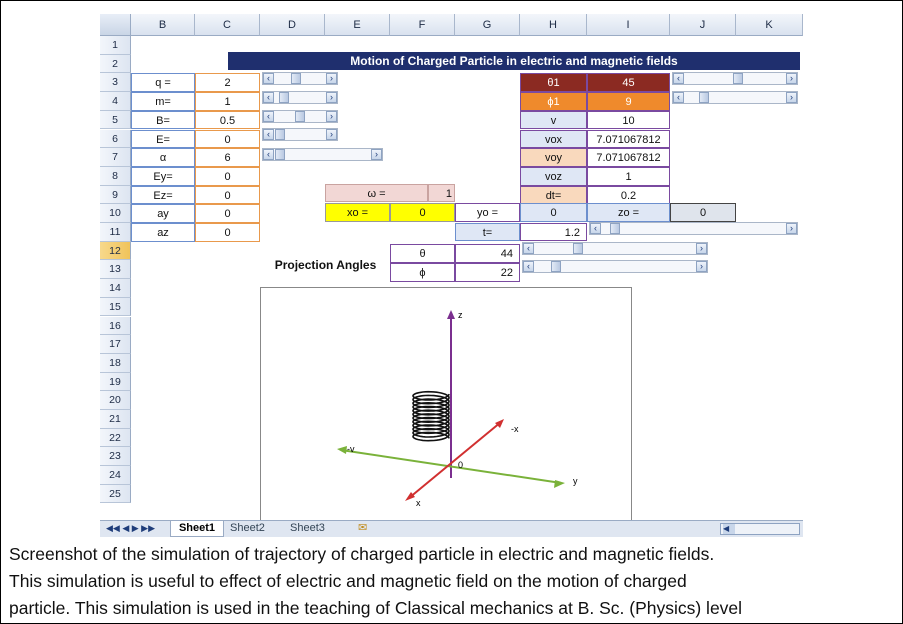 The width and height of the screenshot is (903, 624). What do you see at coordinates (628, 83) in the screenshot?
I see `param-value: 45` at bounding box center [628, 83].